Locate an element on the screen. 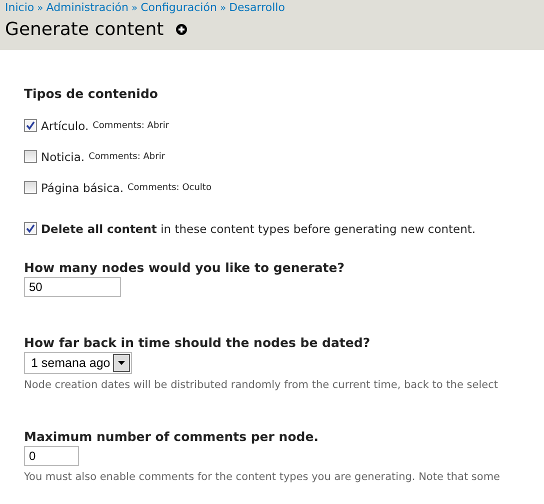  checkbox-label: Artículo. is located at coordinates (65, 125).